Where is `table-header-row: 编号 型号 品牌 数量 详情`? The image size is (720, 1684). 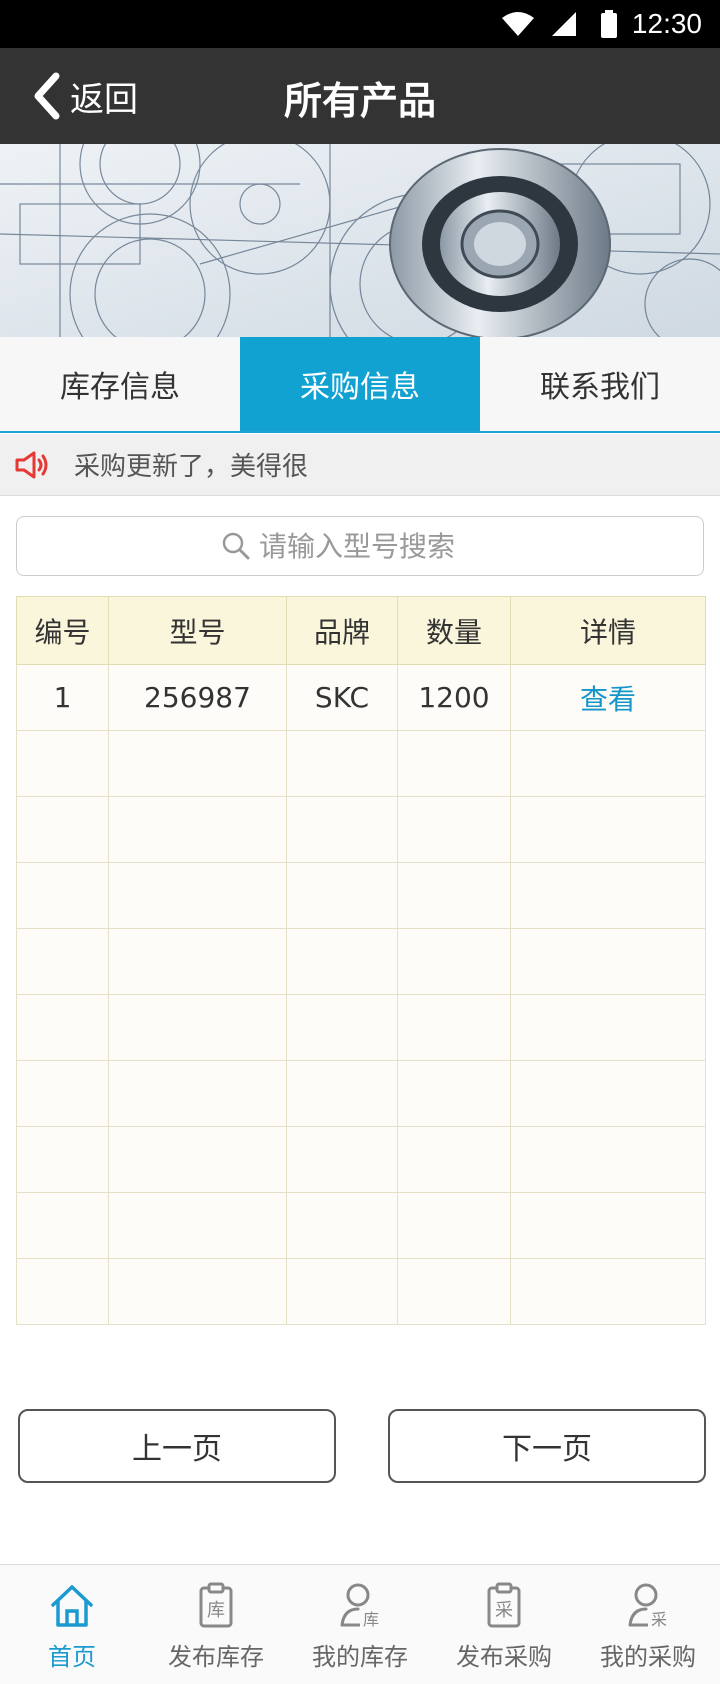 table-header-row: 编号 型号 品牌 数量 详情 is located at coordinates (361, 630).